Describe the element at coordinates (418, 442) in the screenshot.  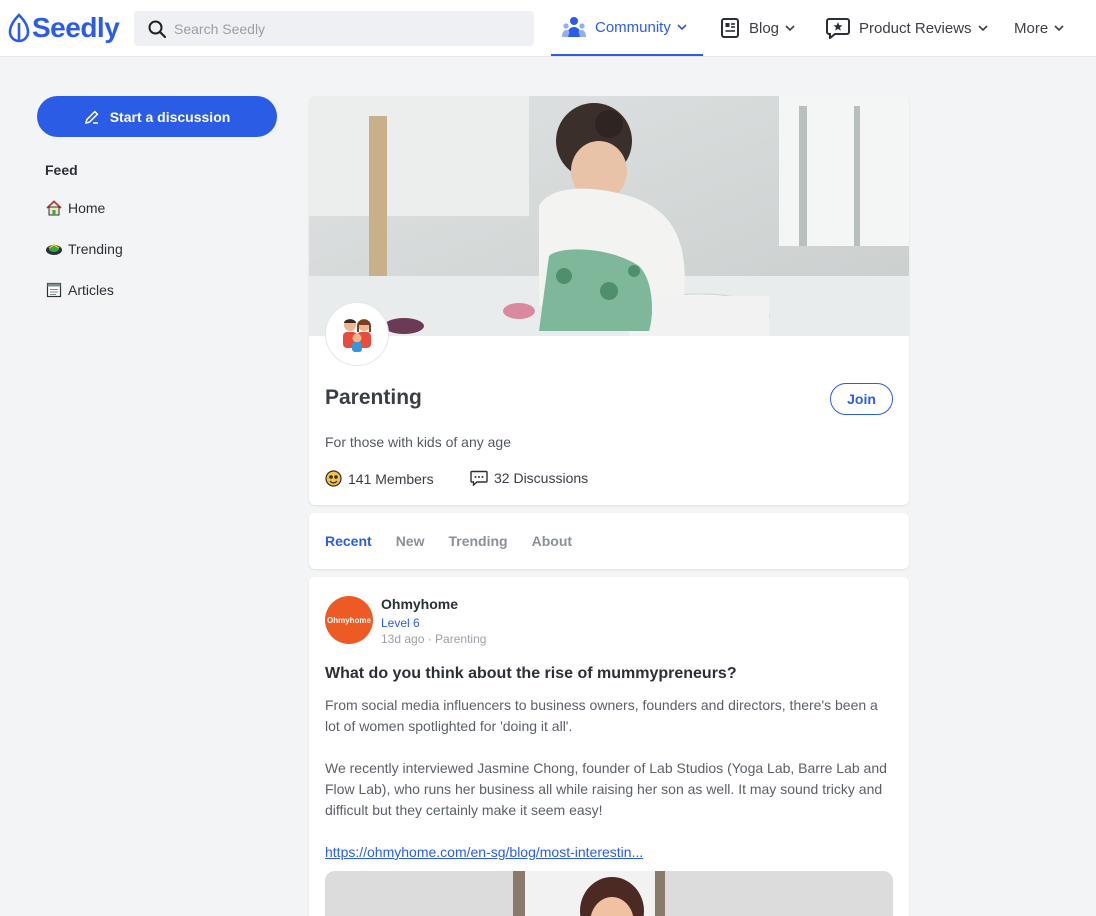
I see `group-description: For those with kids of any age` at that location.